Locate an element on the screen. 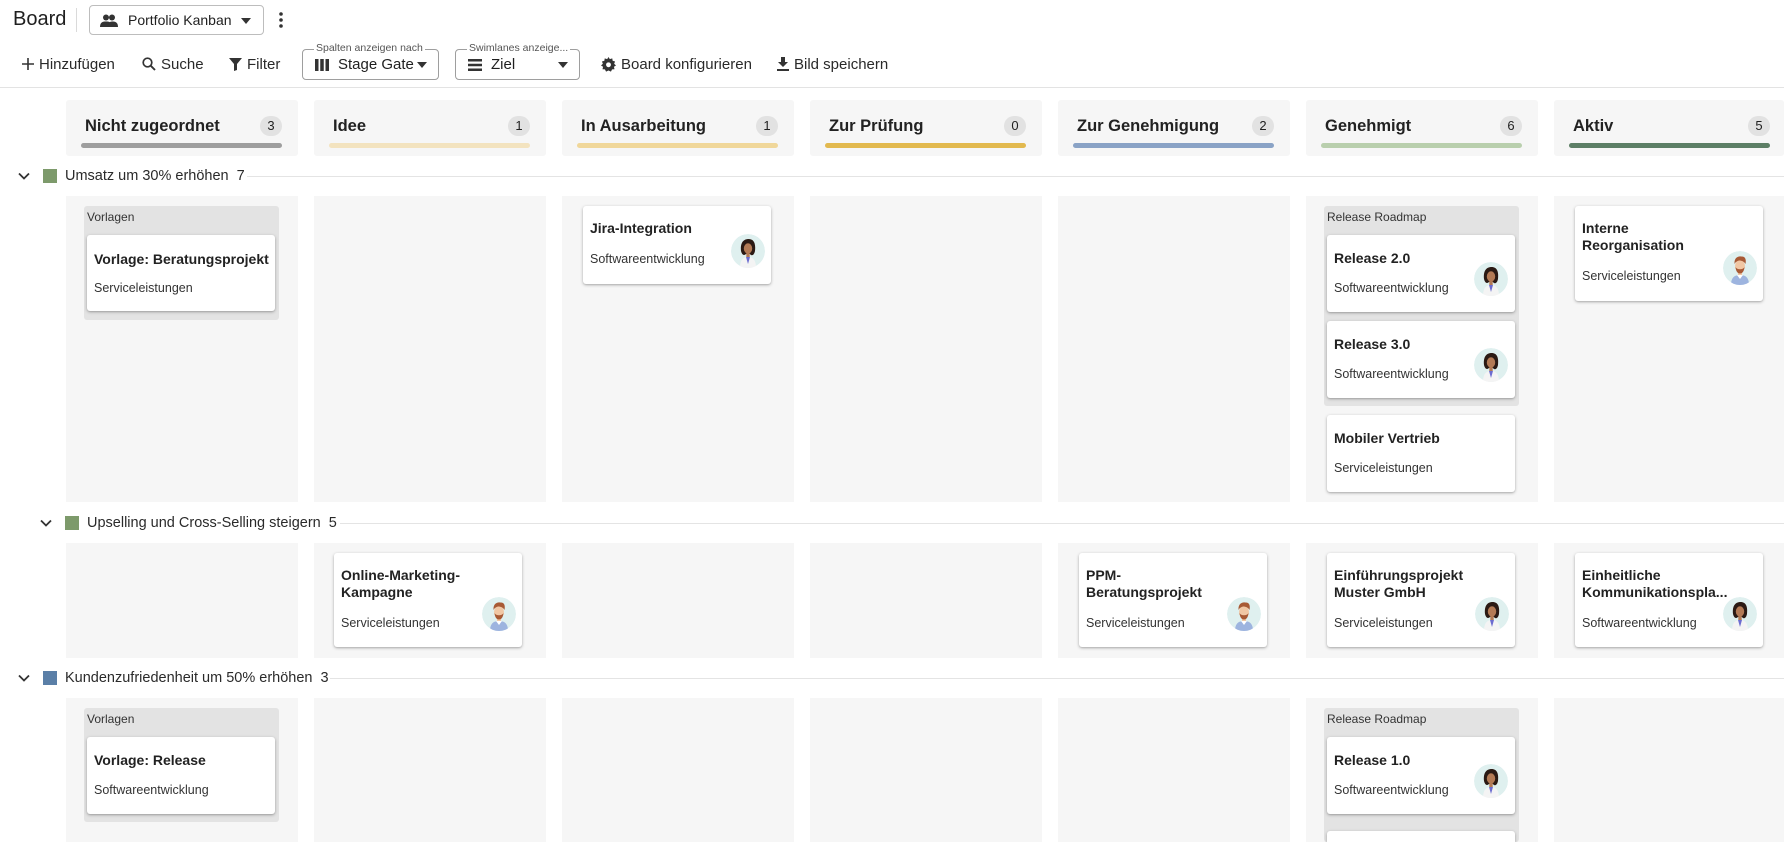  card-title: Mobiler Vertrieb is located at coordinates (1387, 438).